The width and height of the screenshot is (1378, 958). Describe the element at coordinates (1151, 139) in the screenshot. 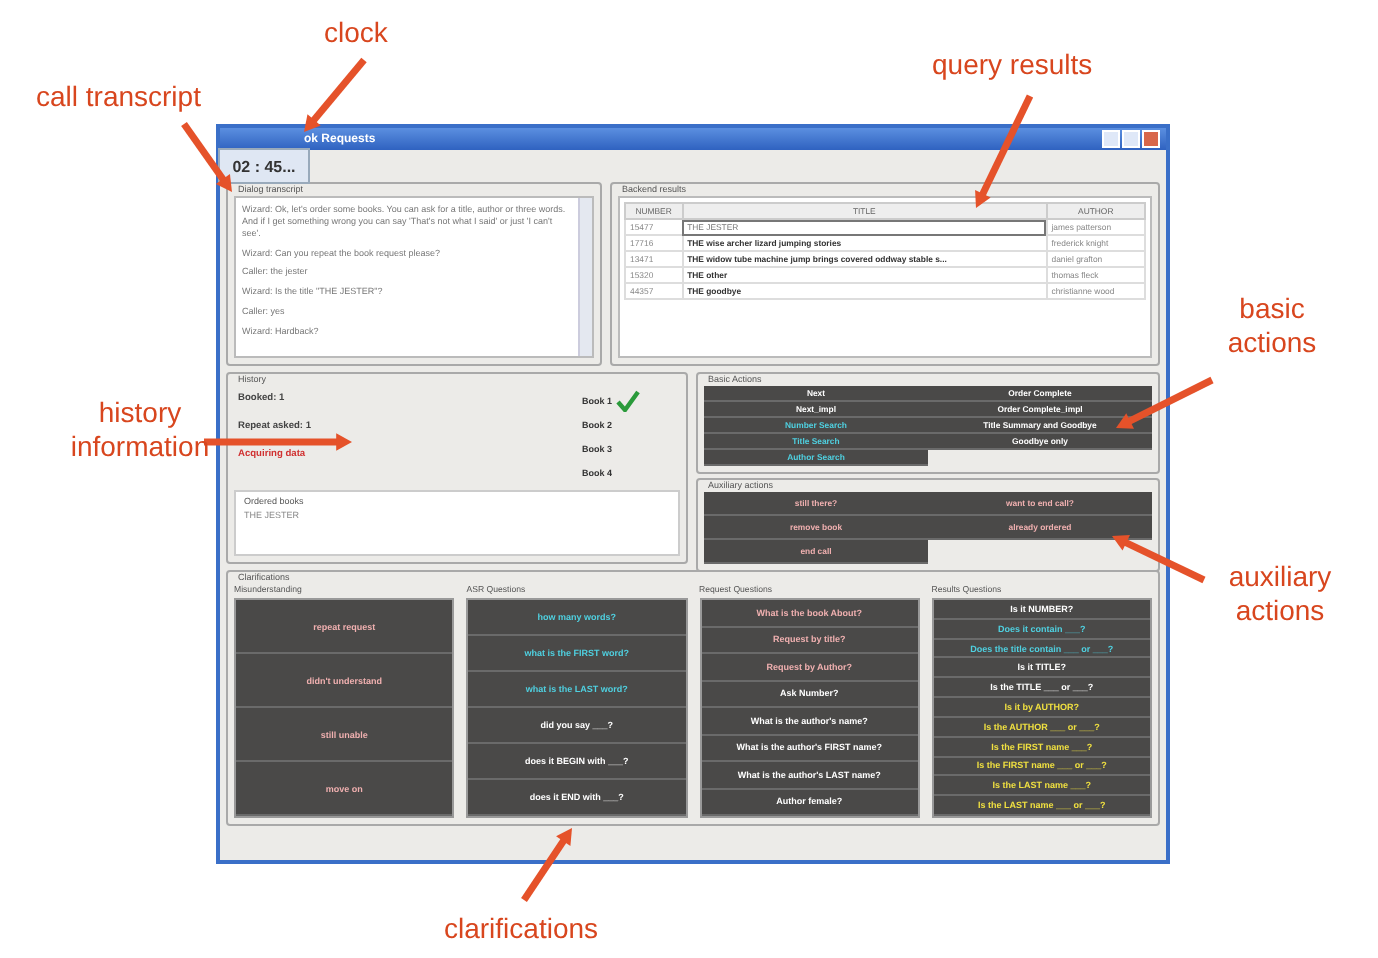

I see `close-button` at that location.